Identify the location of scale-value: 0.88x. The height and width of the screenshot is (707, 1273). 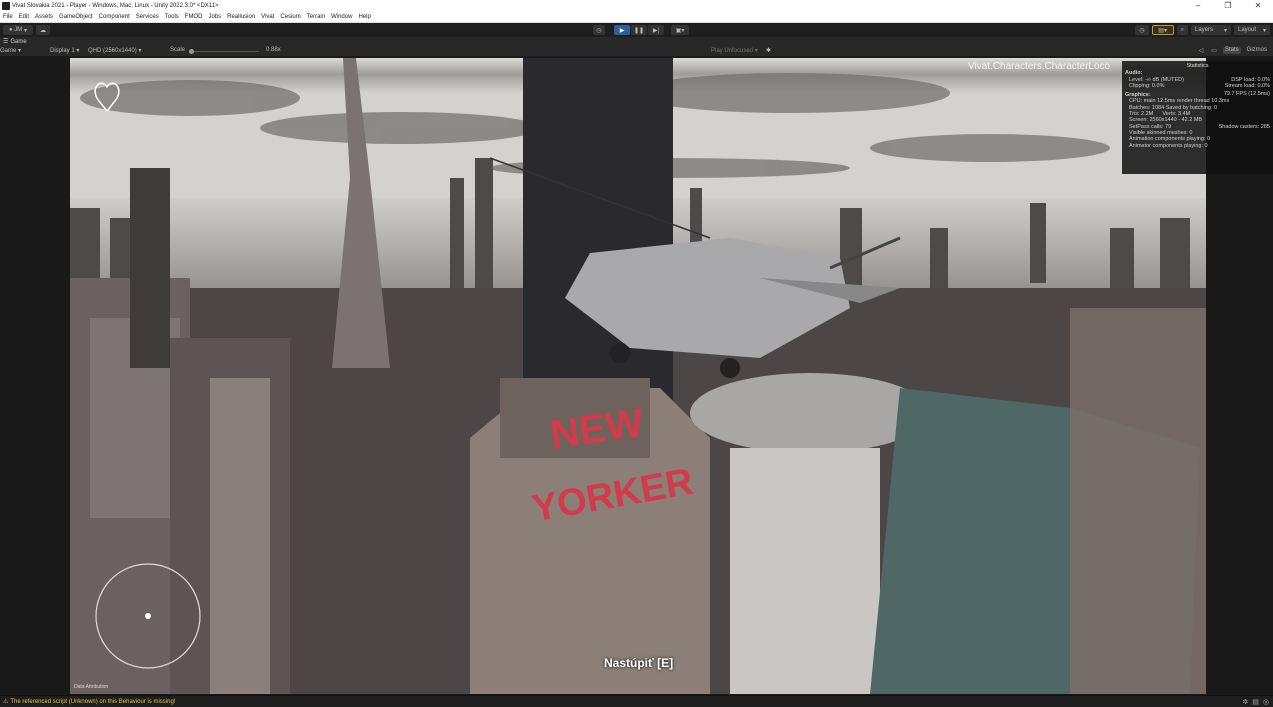
(273, 50).